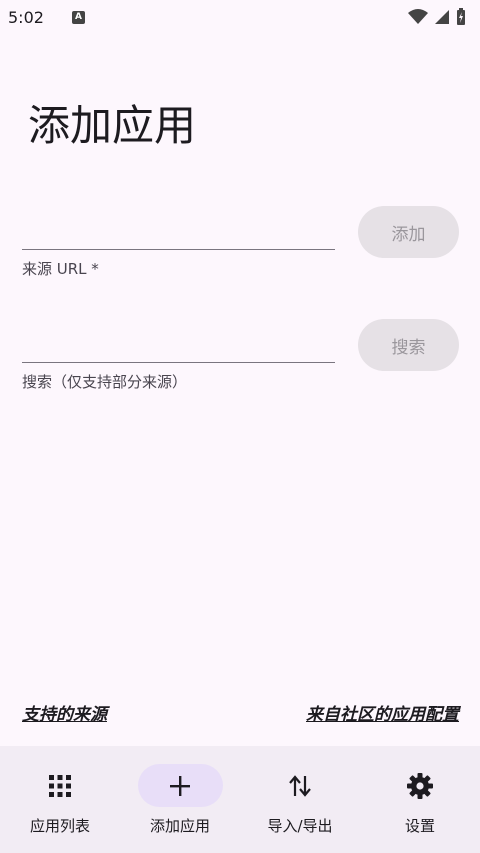 This screenshot has width=480, height=853. I want to click on nav-item-settings: 设置, so click(420, 799).